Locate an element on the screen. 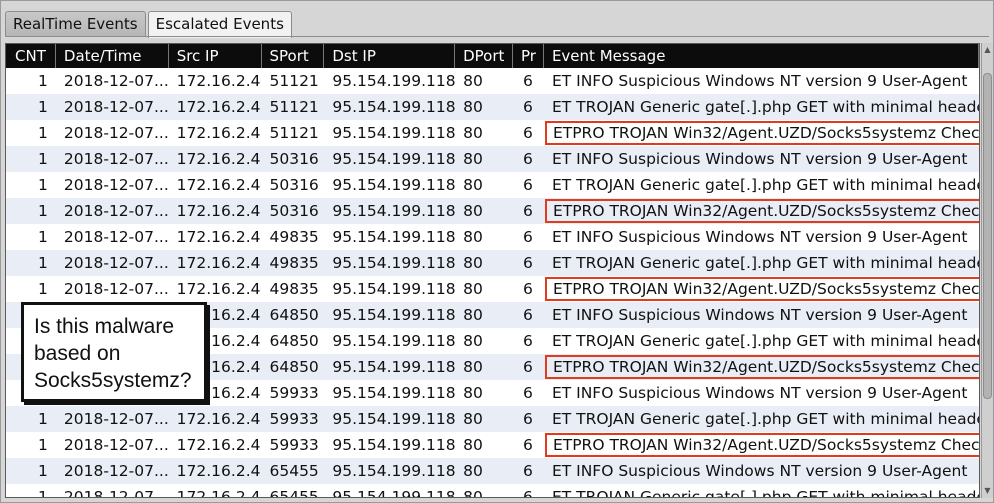  annotation-callout: Is this malware based on Socks5systemz? is located at coordinates (114, 352).